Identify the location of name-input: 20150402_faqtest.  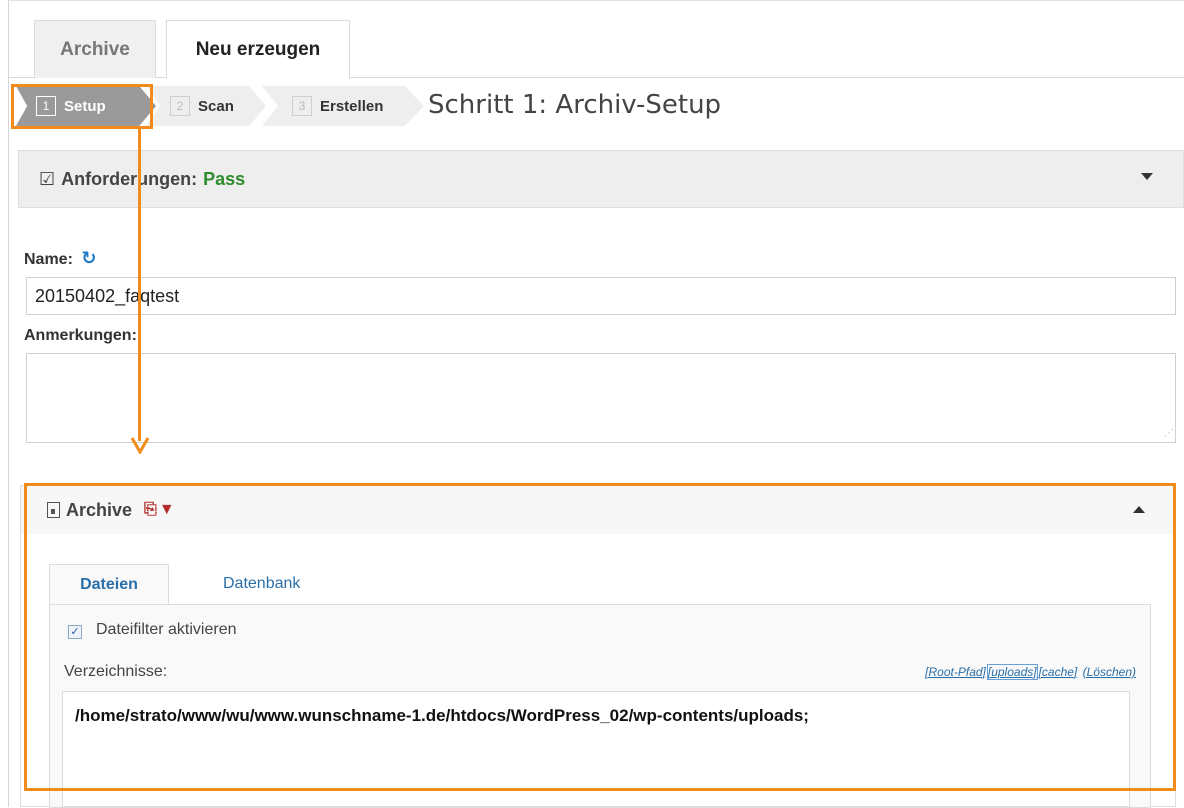
(601, 296).